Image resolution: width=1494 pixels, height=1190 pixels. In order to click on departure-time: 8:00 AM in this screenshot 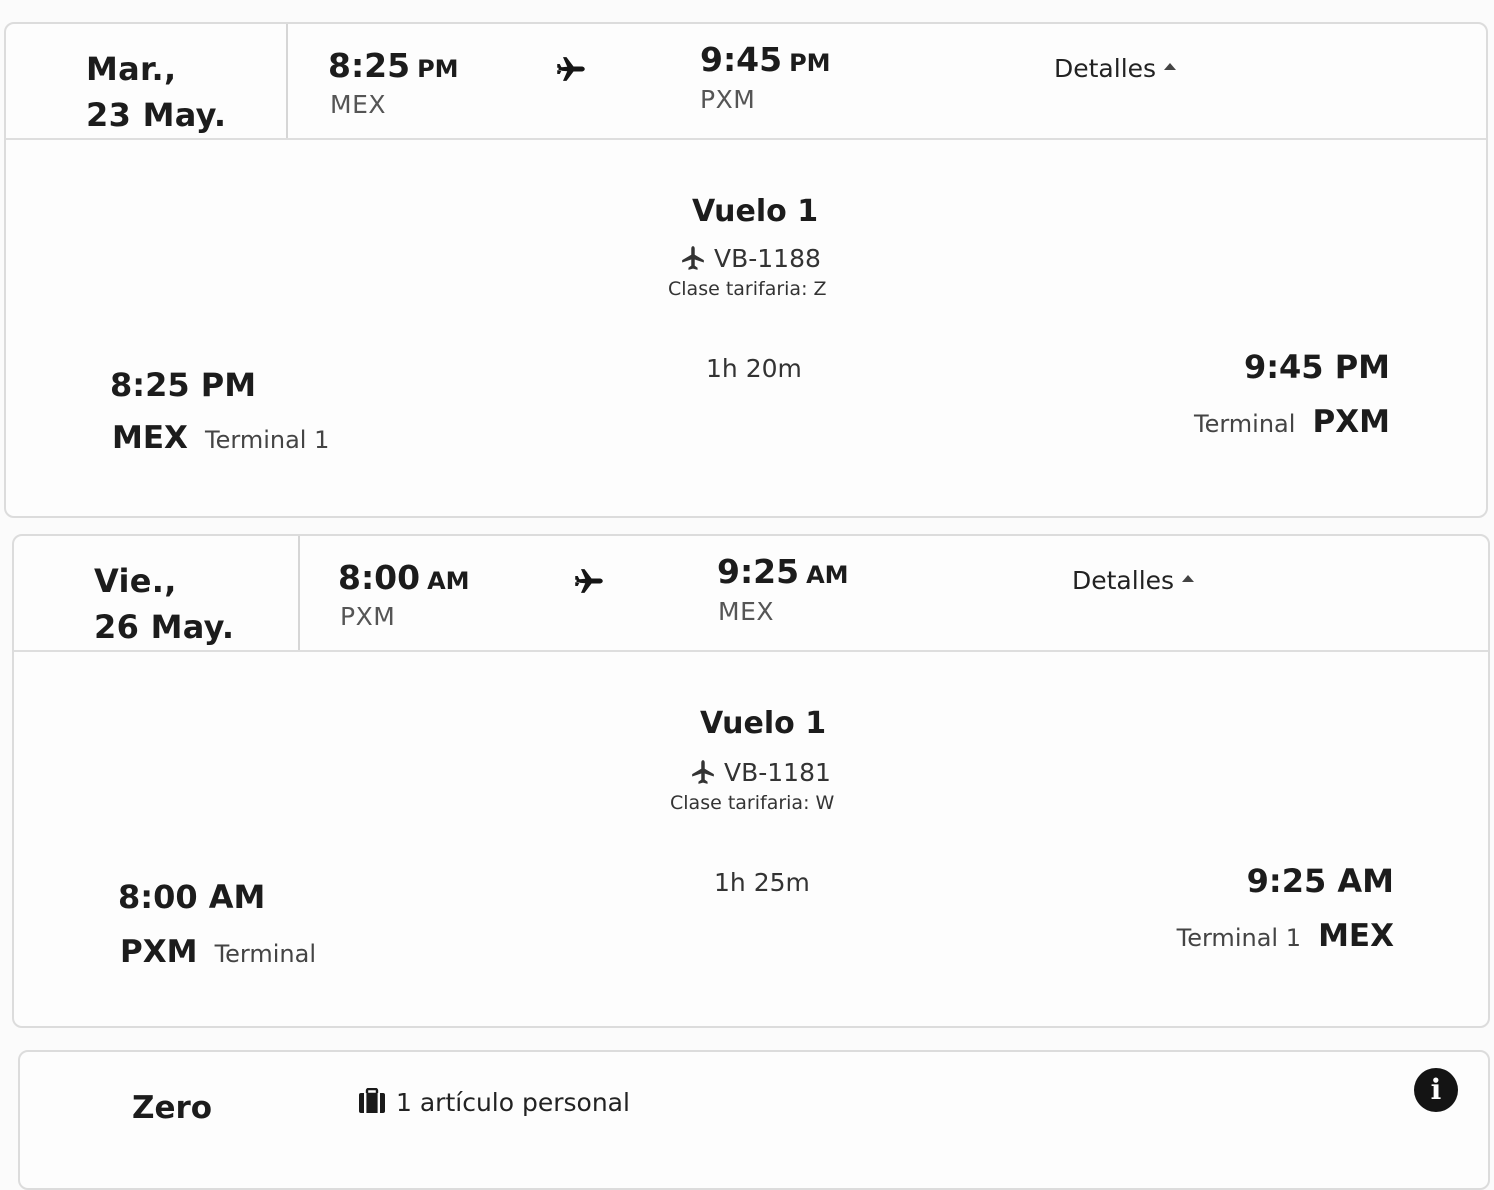, I will do `click(404, 577)`.